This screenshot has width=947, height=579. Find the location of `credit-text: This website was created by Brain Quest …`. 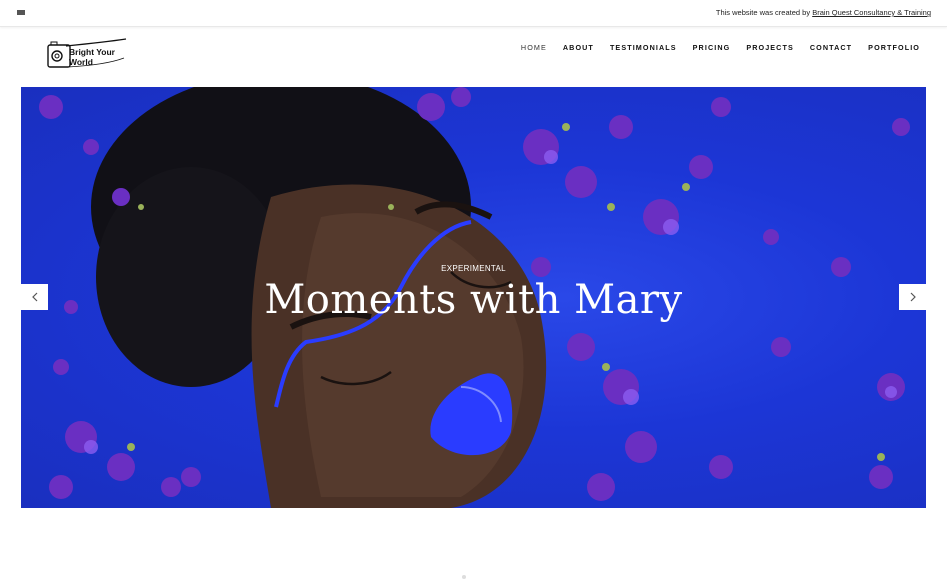

credit-text: This website was created by Brain Quest … is located at coordinates (823, 12).